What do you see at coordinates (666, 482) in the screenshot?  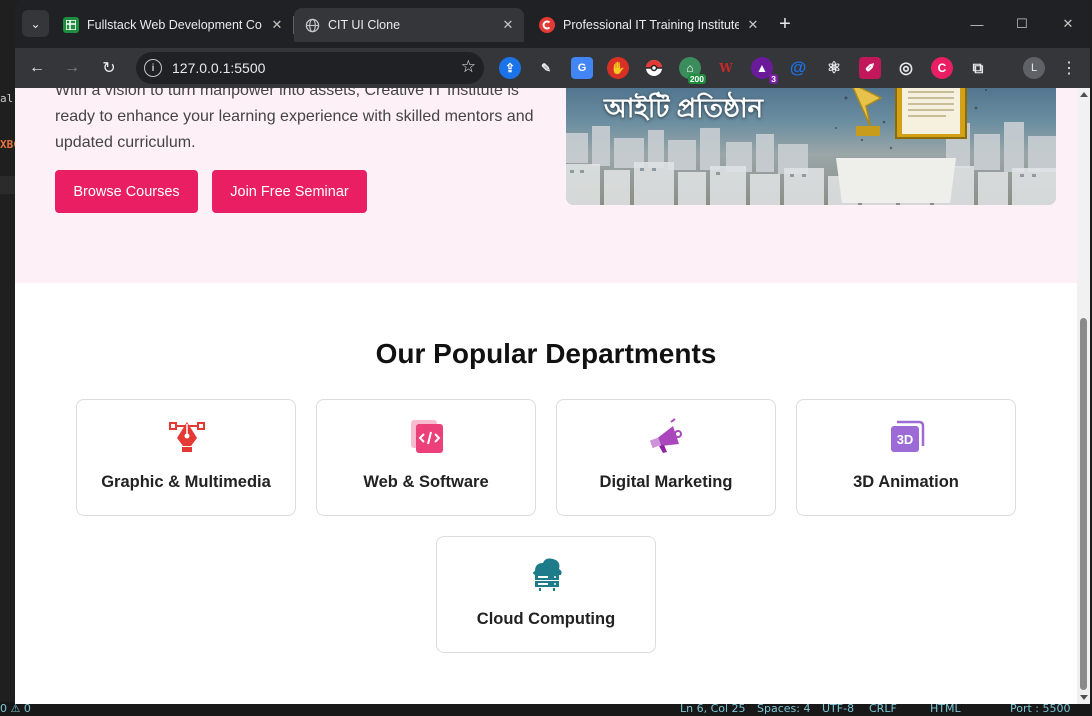 I see `department-label: Digital Marketing` at bounding box center [666, 482].